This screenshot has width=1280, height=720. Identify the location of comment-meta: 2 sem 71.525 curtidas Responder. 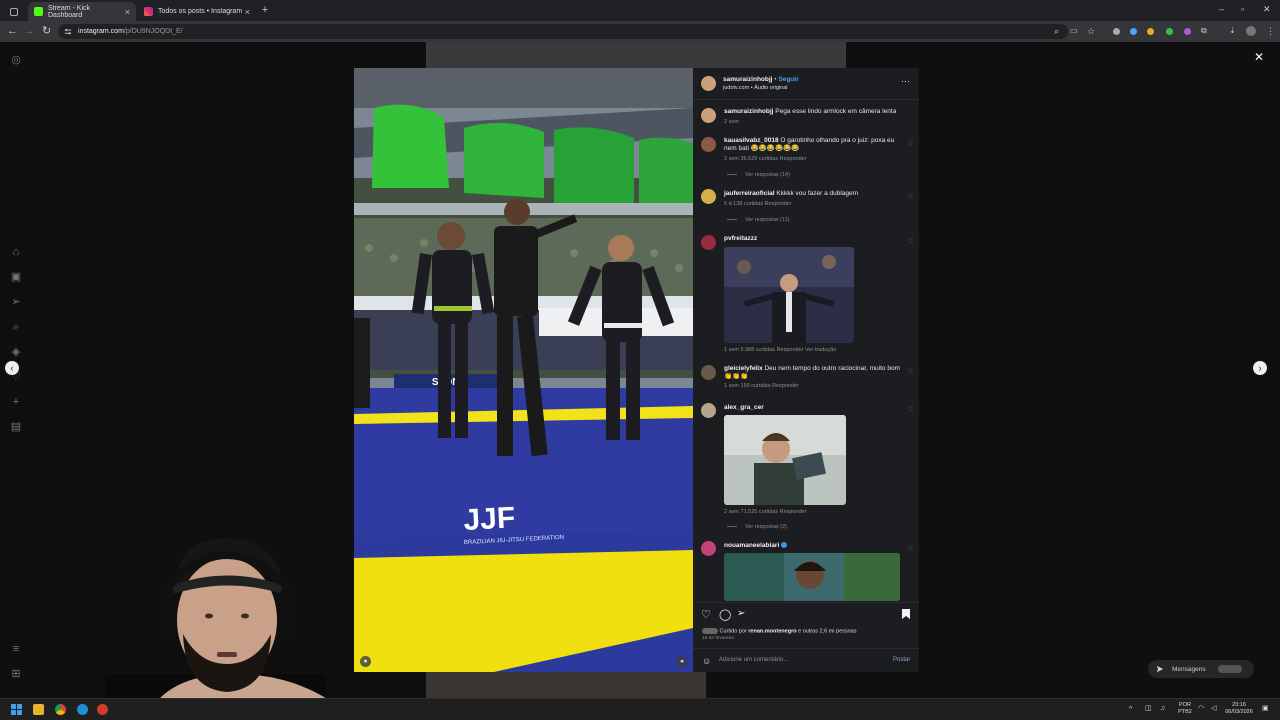
(814, 512).